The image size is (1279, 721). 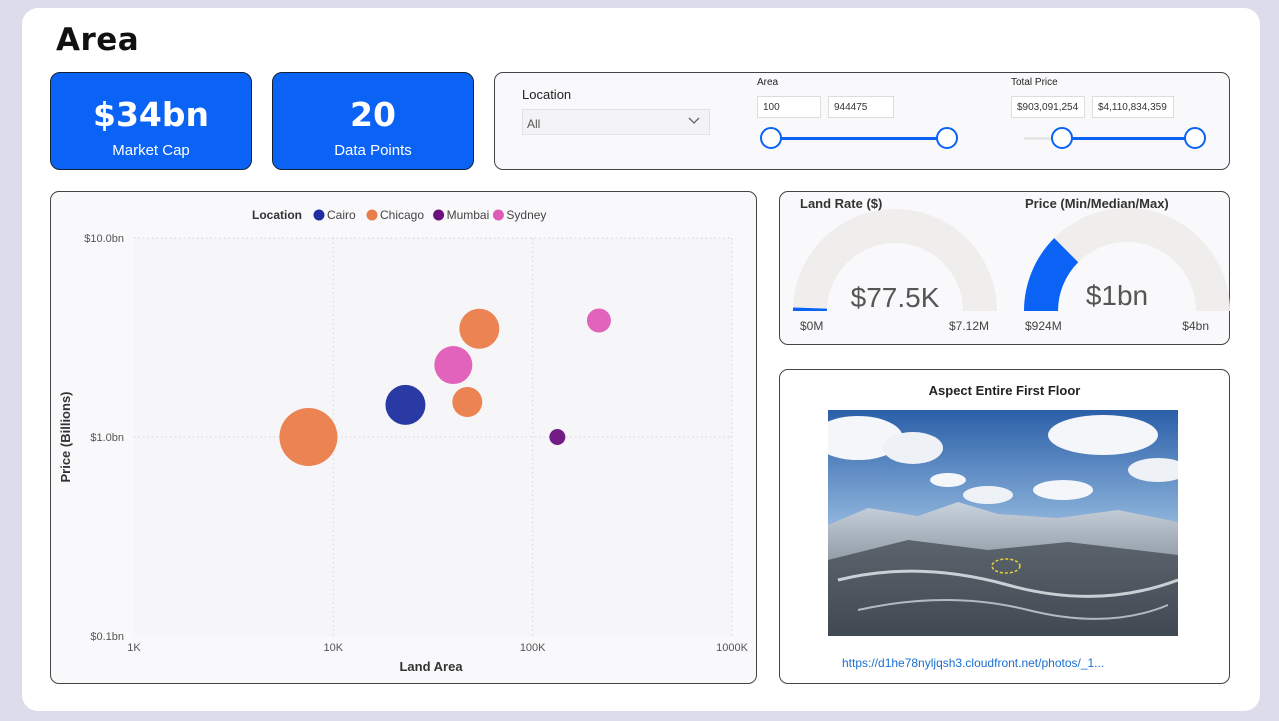 I want to click on legend-title: Location, so click(x=277, y=215).